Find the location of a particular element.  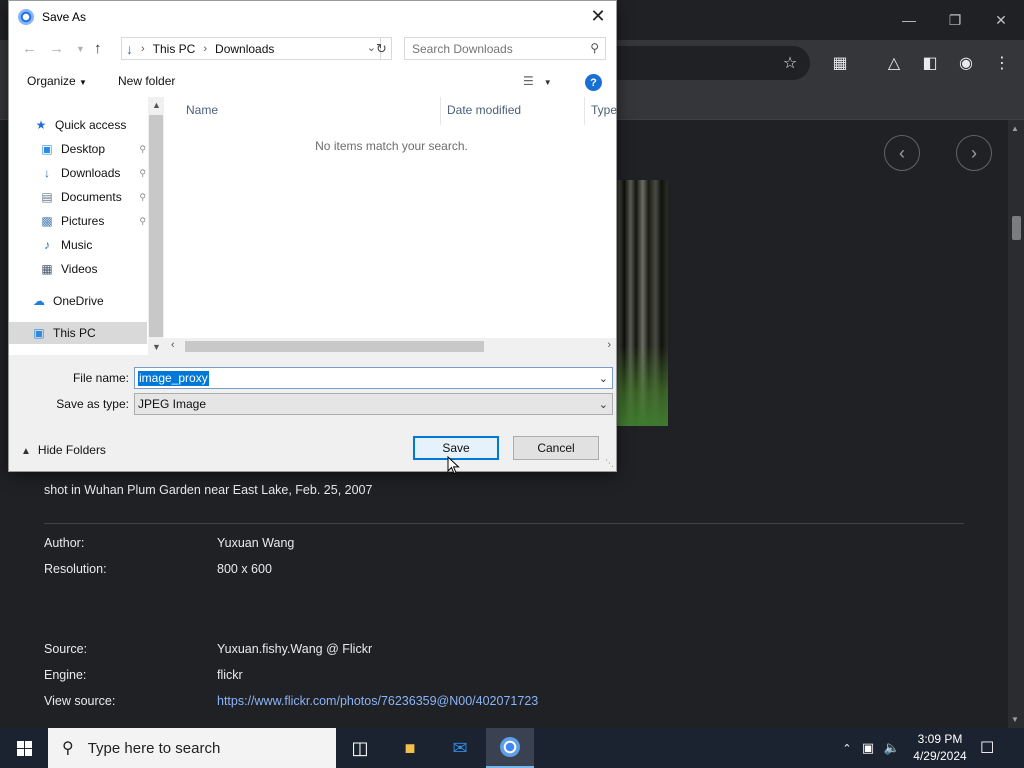

chrome-taskbar-button is located at coordinates (510, 748).